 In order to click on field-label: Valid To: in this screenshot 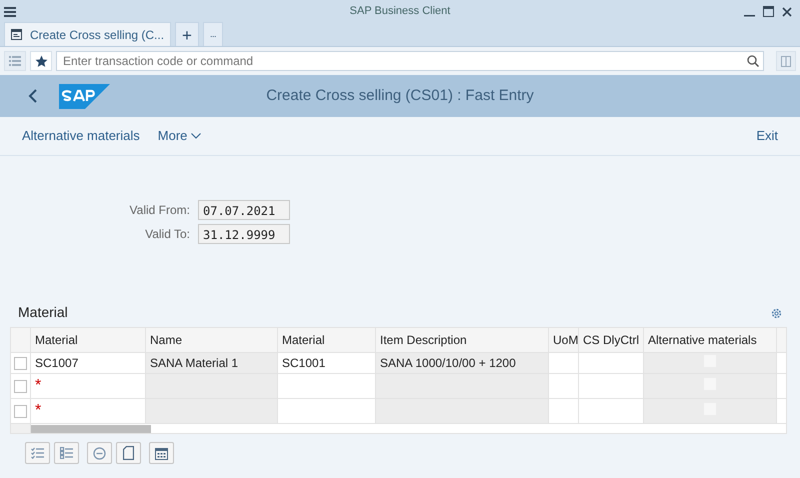, I will do `click(167, 234)`.